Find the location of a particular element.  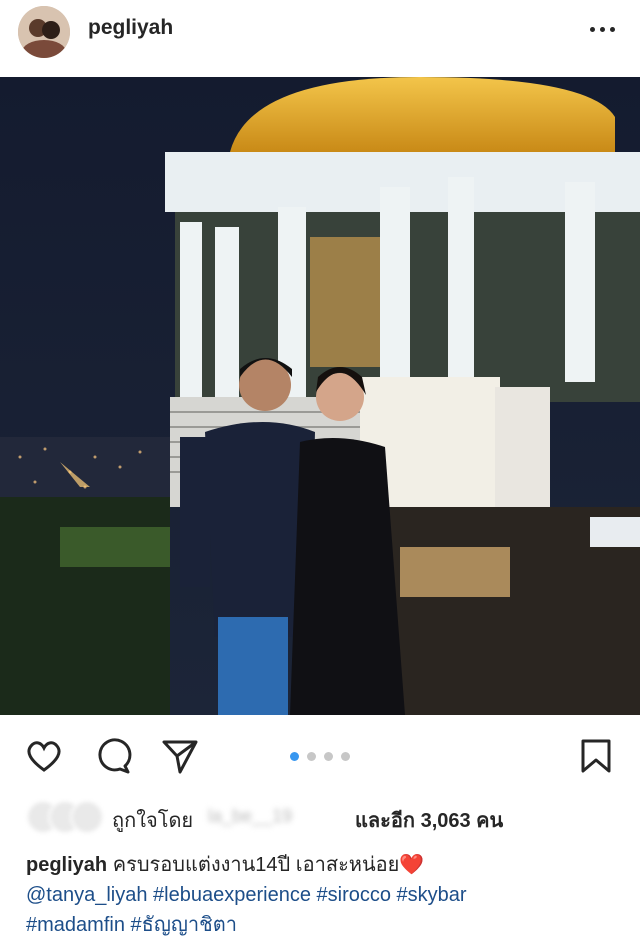

heart-icon is located at coordinates (44, 756).